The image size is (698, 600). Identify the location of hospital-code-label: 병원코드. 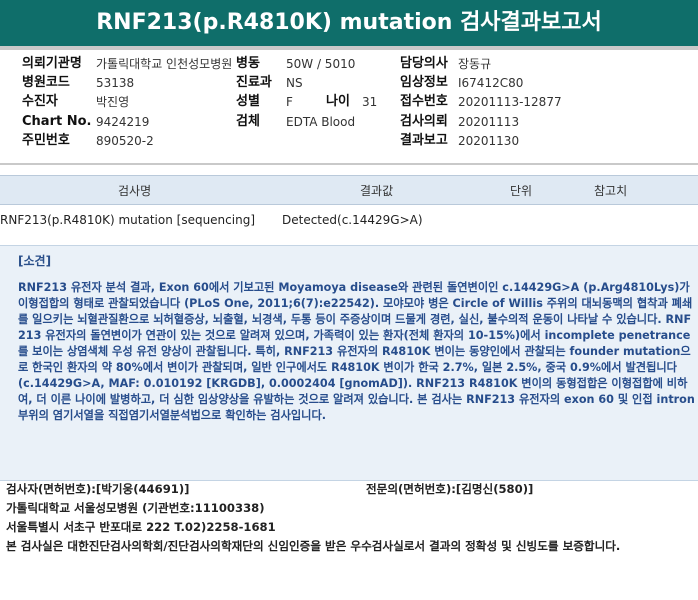
(46, 82).